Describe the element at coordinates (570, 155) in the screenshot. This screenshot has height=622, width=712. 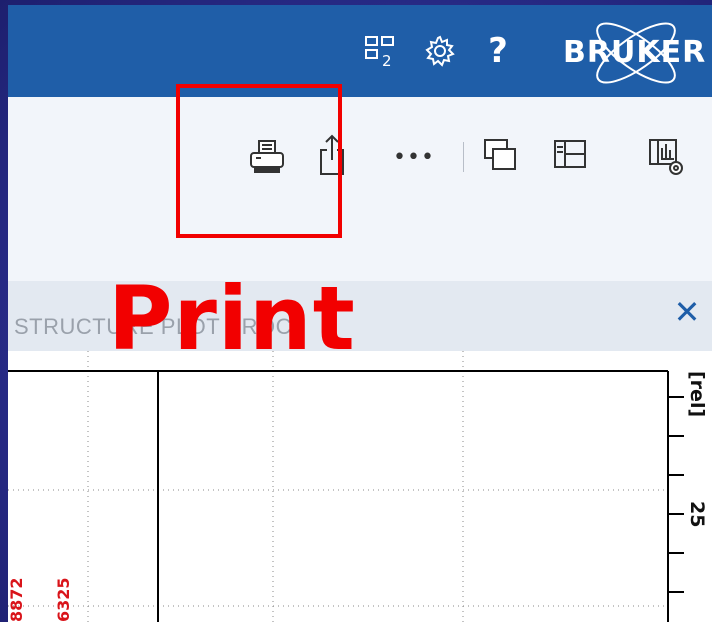
I see `panel-layout-icon` at that location.